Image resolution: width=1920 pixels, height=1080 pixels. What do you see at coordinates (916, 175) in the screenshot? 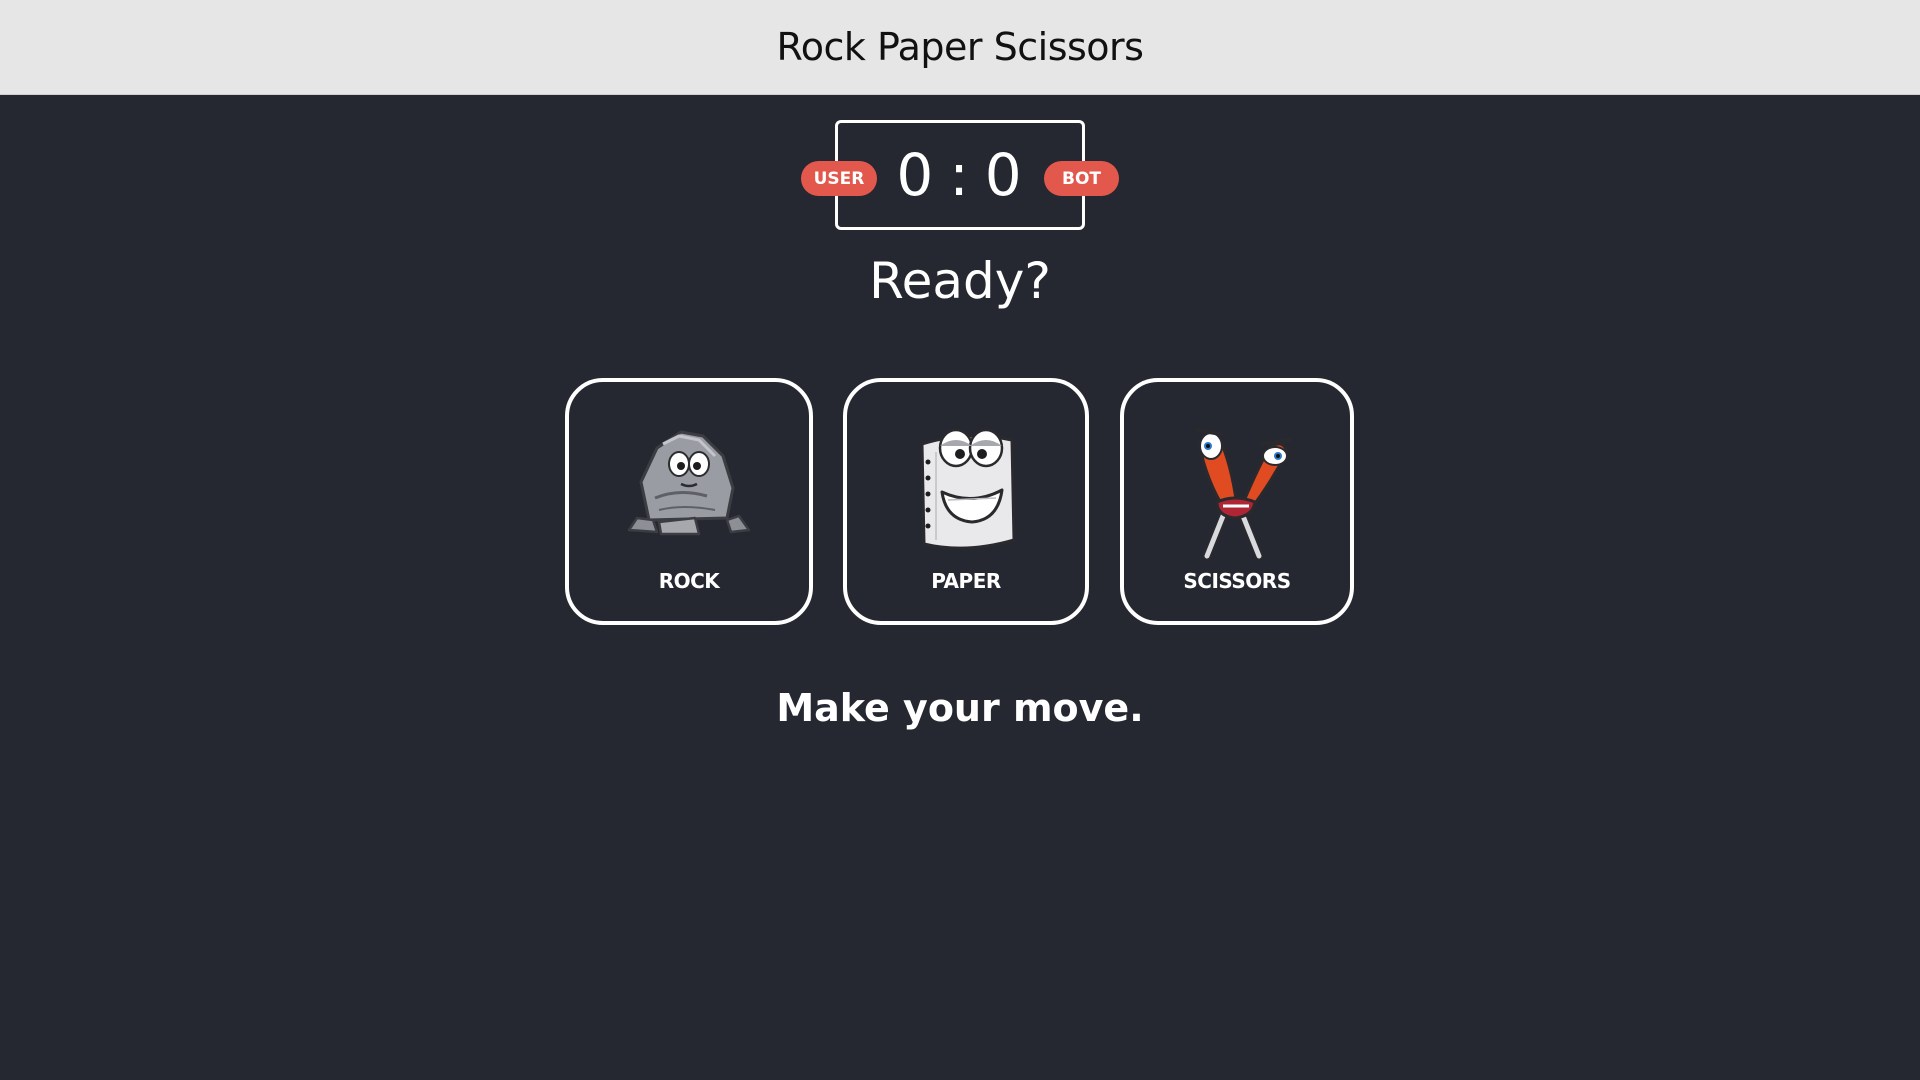
I see `user-score: 0` at bounding box center [916, 175].